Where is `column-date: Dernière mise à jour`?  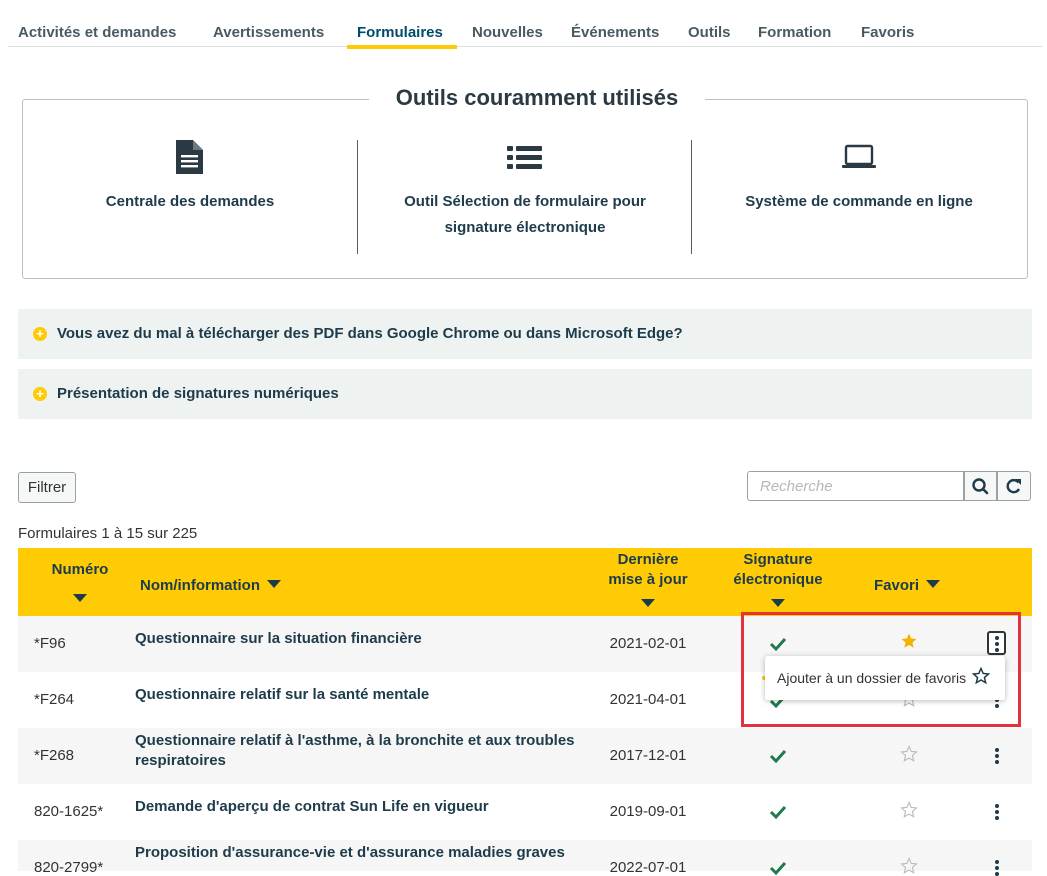 column-date: Dernière mise à jour is located at coordinates (648, 581).